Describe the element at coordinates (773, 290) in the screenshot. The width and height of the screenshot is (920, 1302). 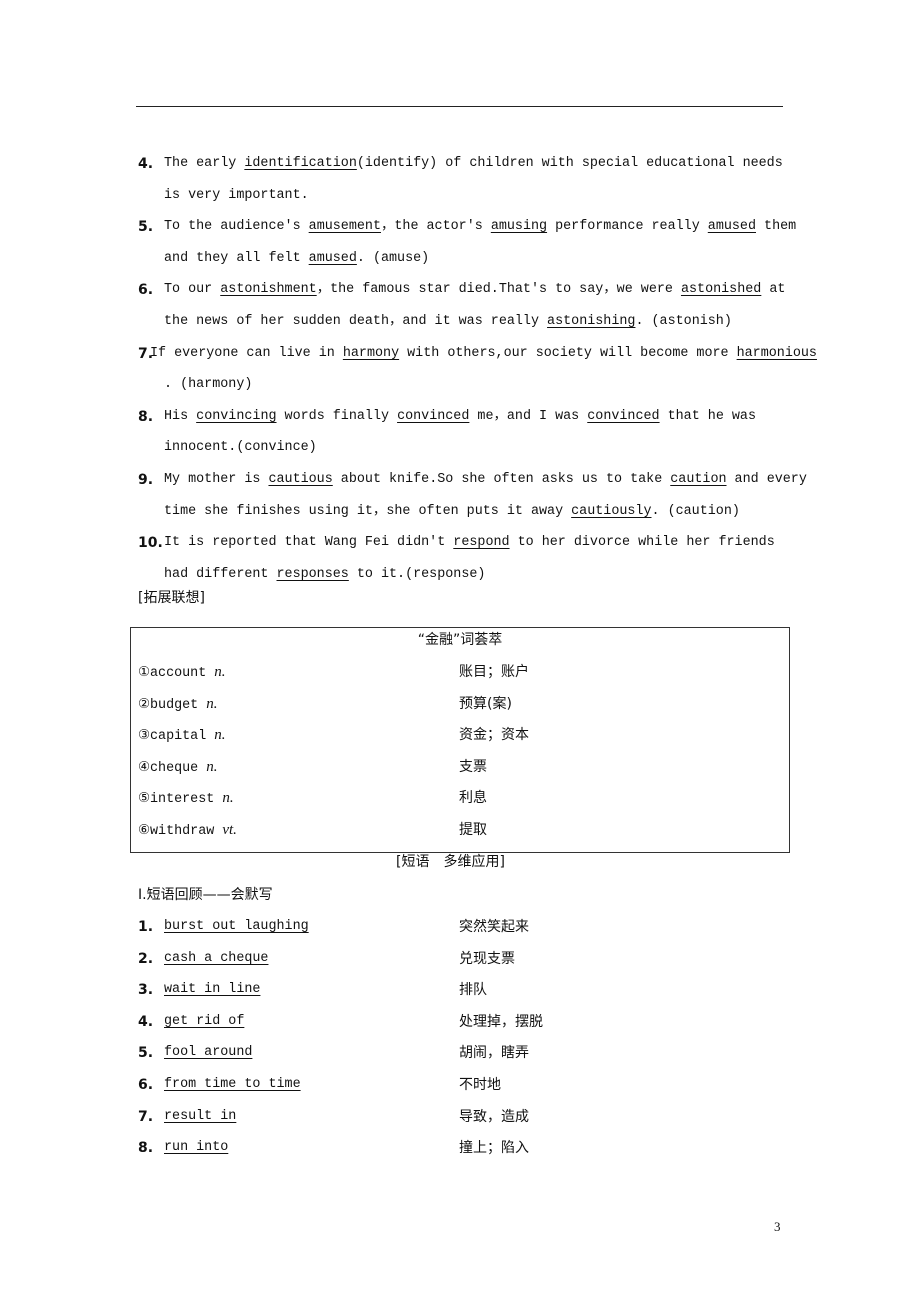
I see `sentence-text: at` at that location.